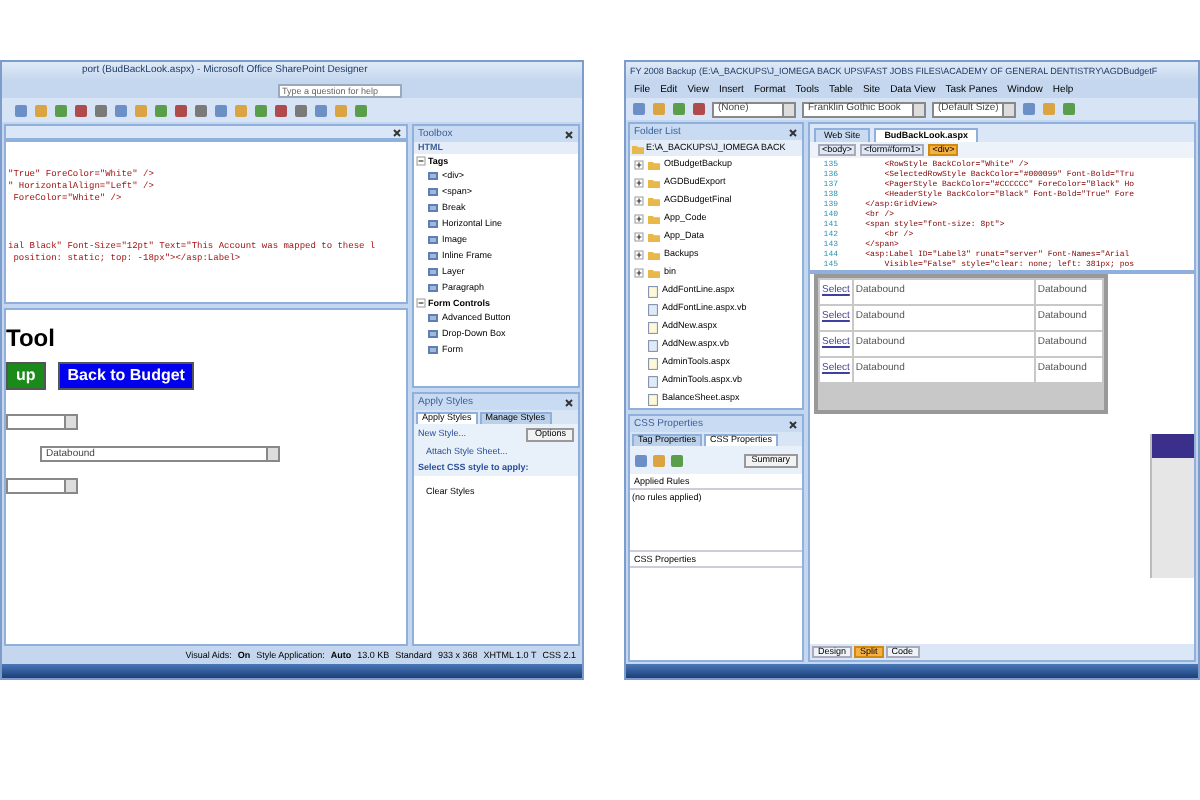 The width and height of the screenshot is (1200, 800). I want to click on page-heading: Tool, so click(31, 338).